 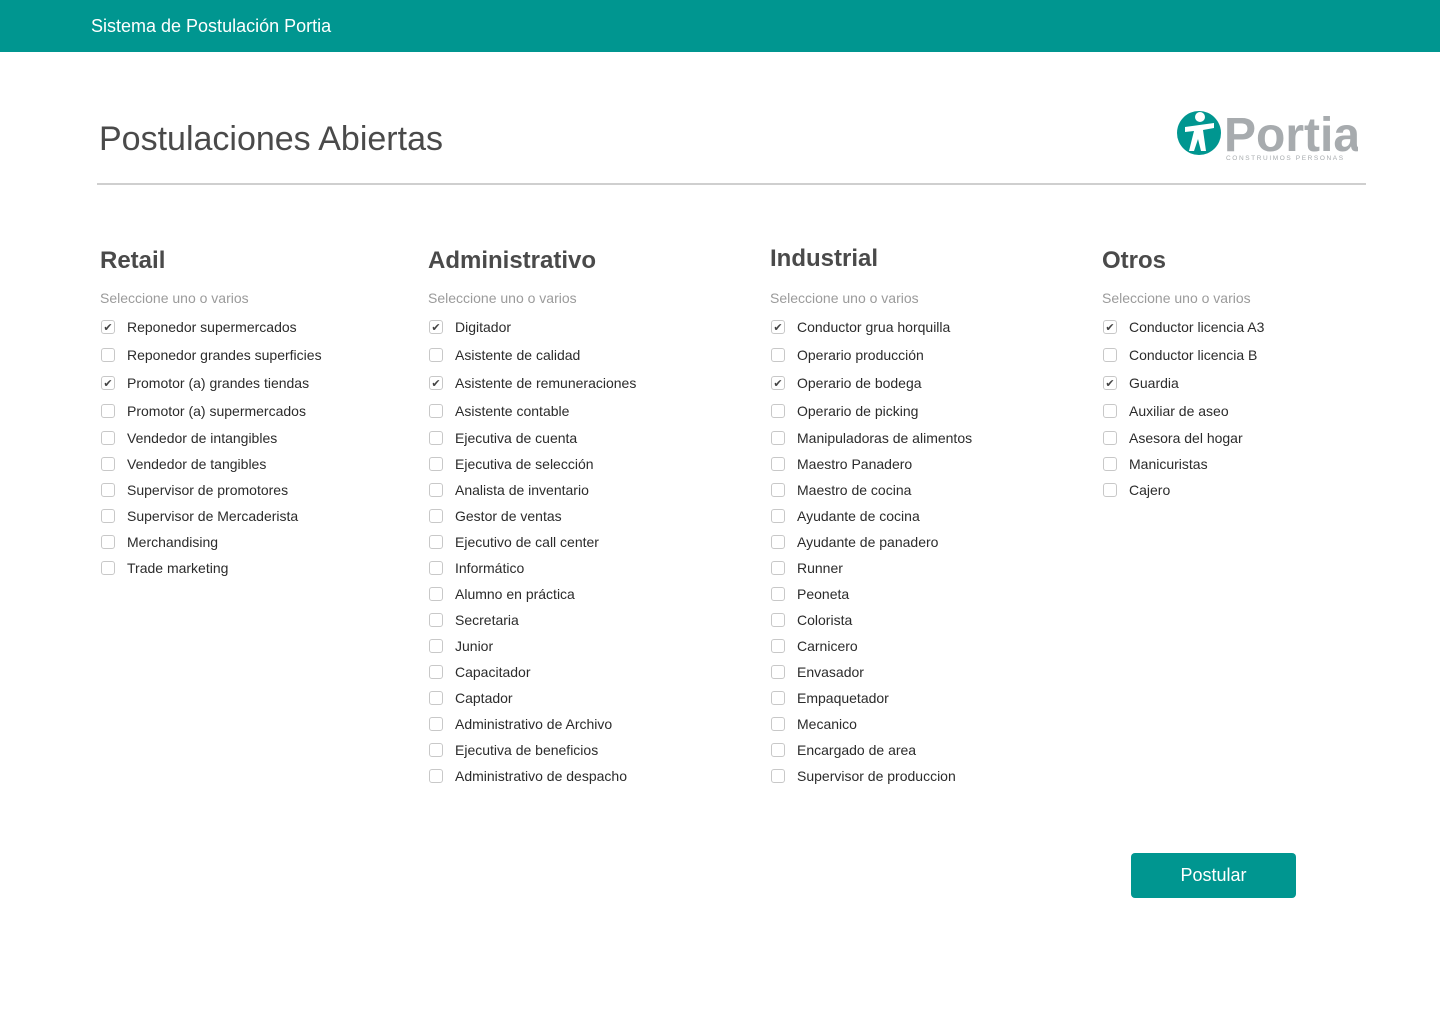 What do you see at coordinates (250, 411) in the screenshot?
I see `job-option: Promotor (a) supermercados` at bounding box center [250, 411].